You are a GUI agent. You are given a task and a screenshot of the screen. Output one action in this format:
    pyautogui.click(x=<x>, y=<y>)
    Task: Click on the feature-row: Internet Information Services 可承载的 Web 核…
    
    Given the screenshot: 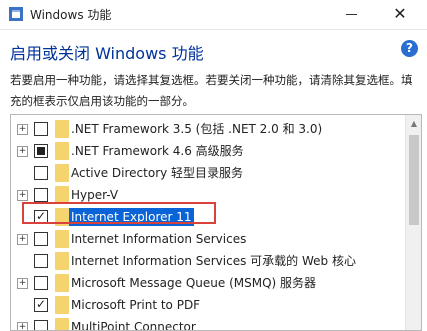 What is the action you would take?
    pyautogui.click(x=206, y=261)
    